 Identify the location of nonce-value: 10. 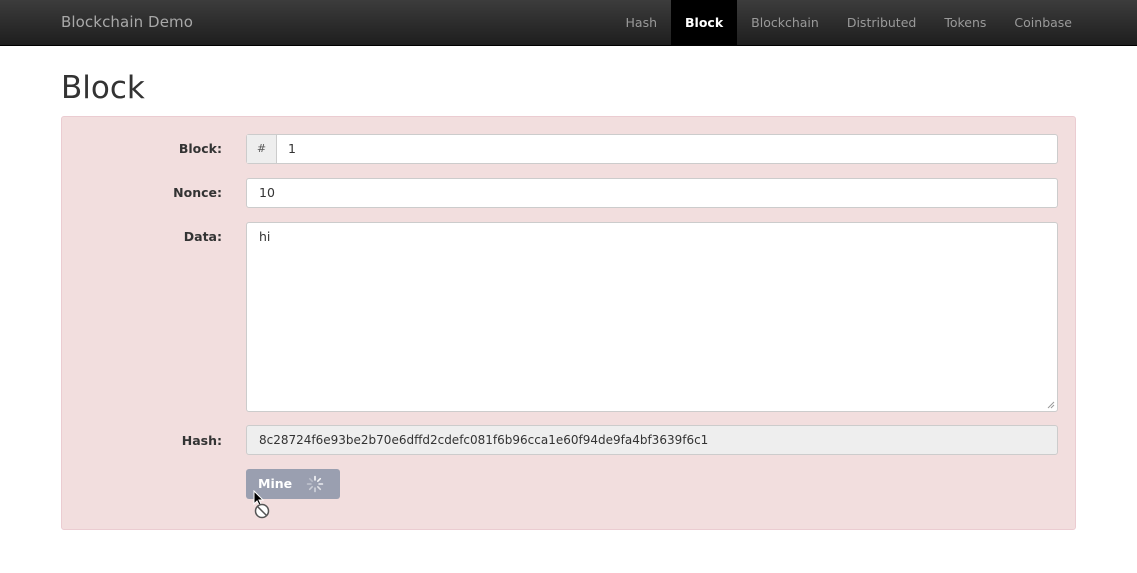
(267, 193).